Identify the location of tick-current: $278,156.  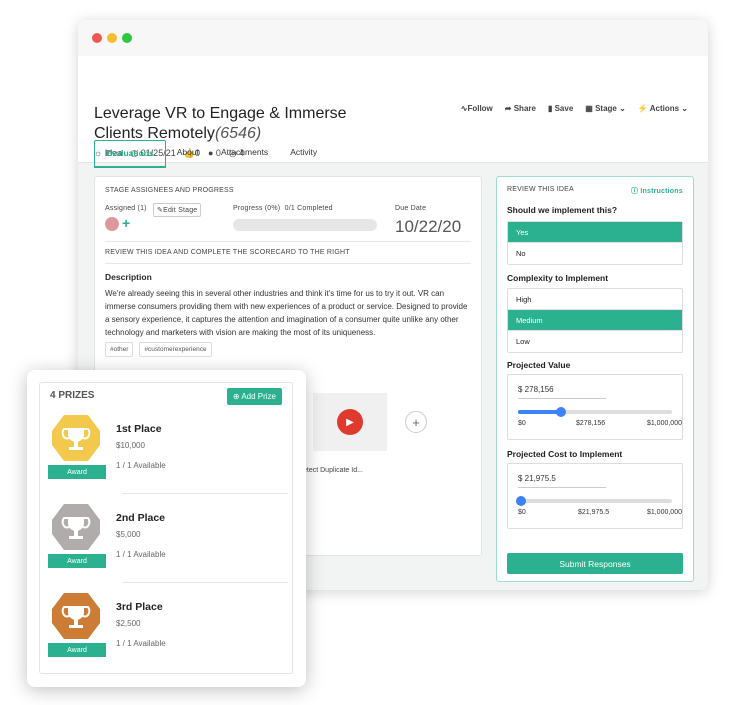
(591, 423).